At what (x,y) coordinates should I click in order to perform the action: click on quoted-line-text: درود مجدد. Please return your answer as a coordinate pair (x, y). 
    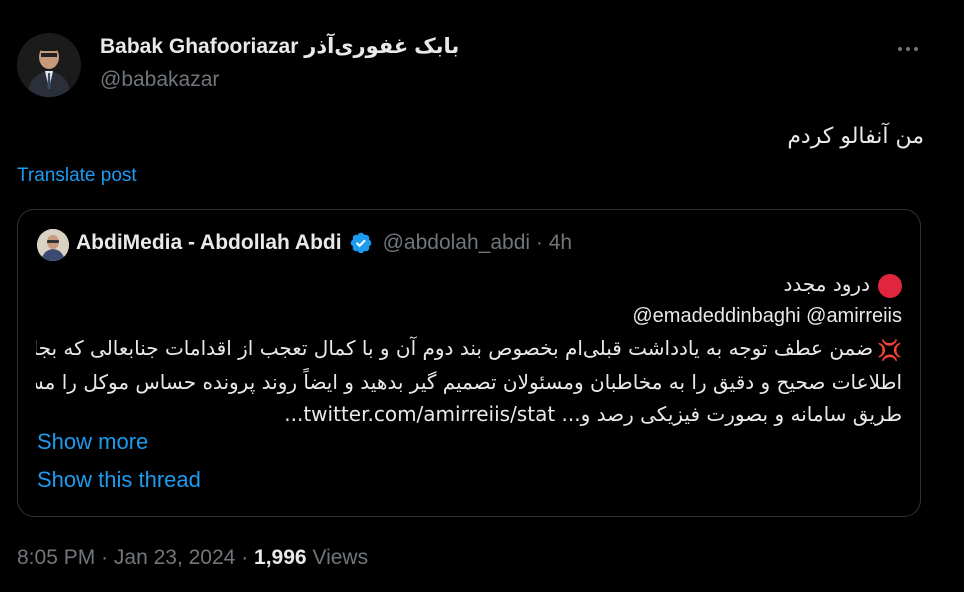
    Looking at the image, I should click on (826, 284).